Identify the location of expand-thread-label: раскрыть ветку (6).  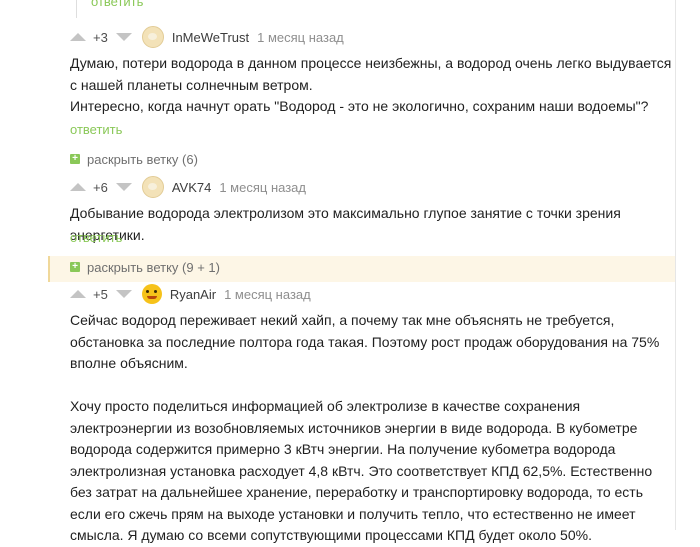
(142, 159).